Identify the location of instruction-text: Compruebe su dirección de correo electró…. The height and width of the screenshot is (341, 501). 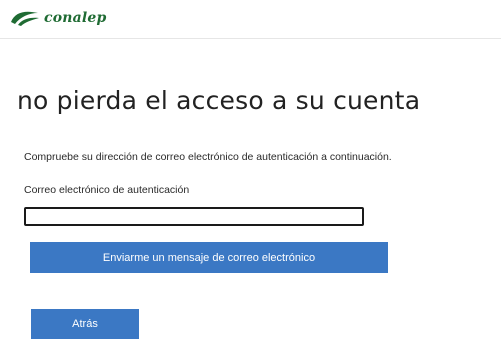
(208, 157).